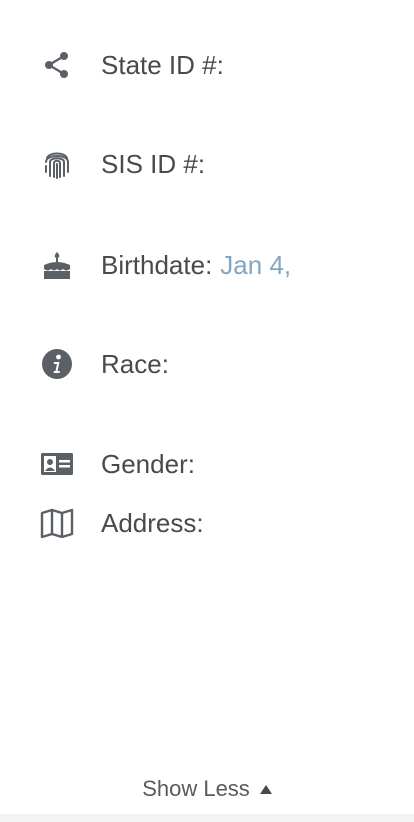 Image resolution: width=414 pixels, height=822 pixels. I want to click on birthdate-value: Jan 4,, so click(255, 265).